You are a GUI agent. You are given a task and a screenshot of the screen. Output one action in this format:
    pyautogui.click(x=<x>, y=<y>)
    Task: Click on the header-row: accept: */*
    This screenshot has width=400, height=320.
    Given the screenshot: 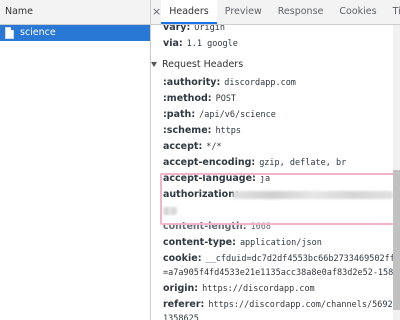 What is the action you would take?
    pyautogui.click(x=192, y=146)
    